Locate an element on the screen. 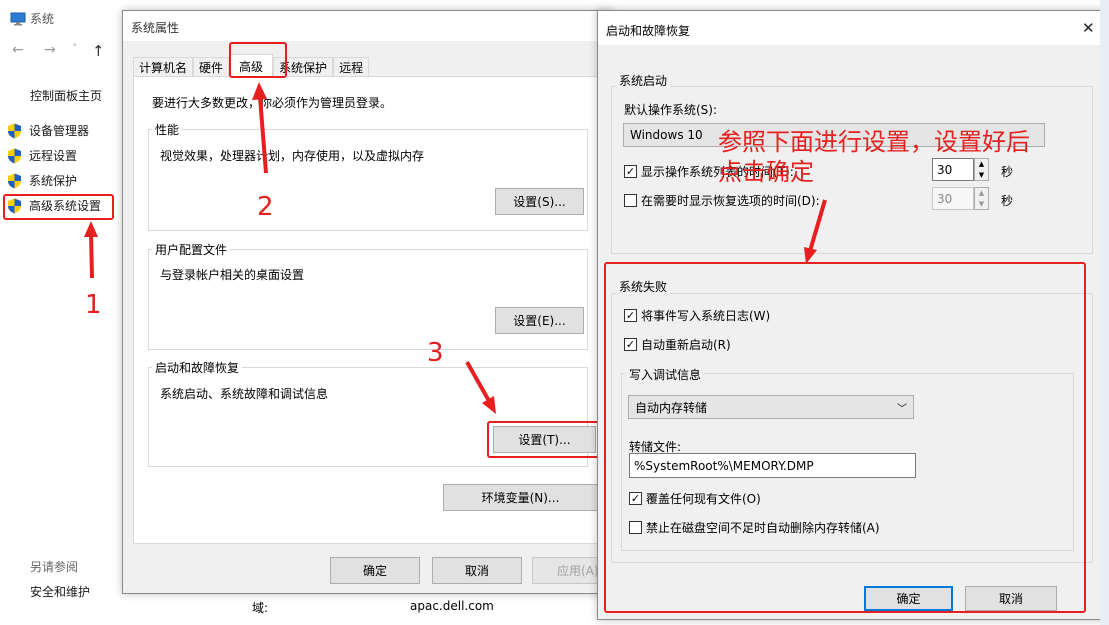  annotation-number-3: 3 is located at coordinates (435, 353).